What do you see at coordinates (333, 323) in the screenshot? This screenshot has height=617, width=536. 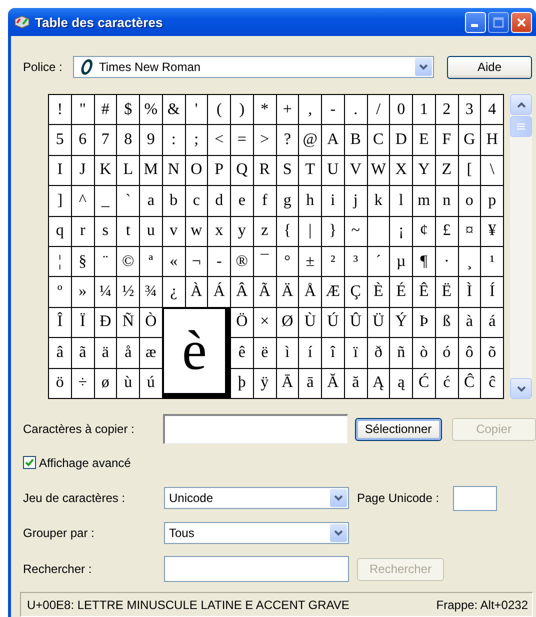 I see `character-cell: Ú` at bounding box center [333, 323].